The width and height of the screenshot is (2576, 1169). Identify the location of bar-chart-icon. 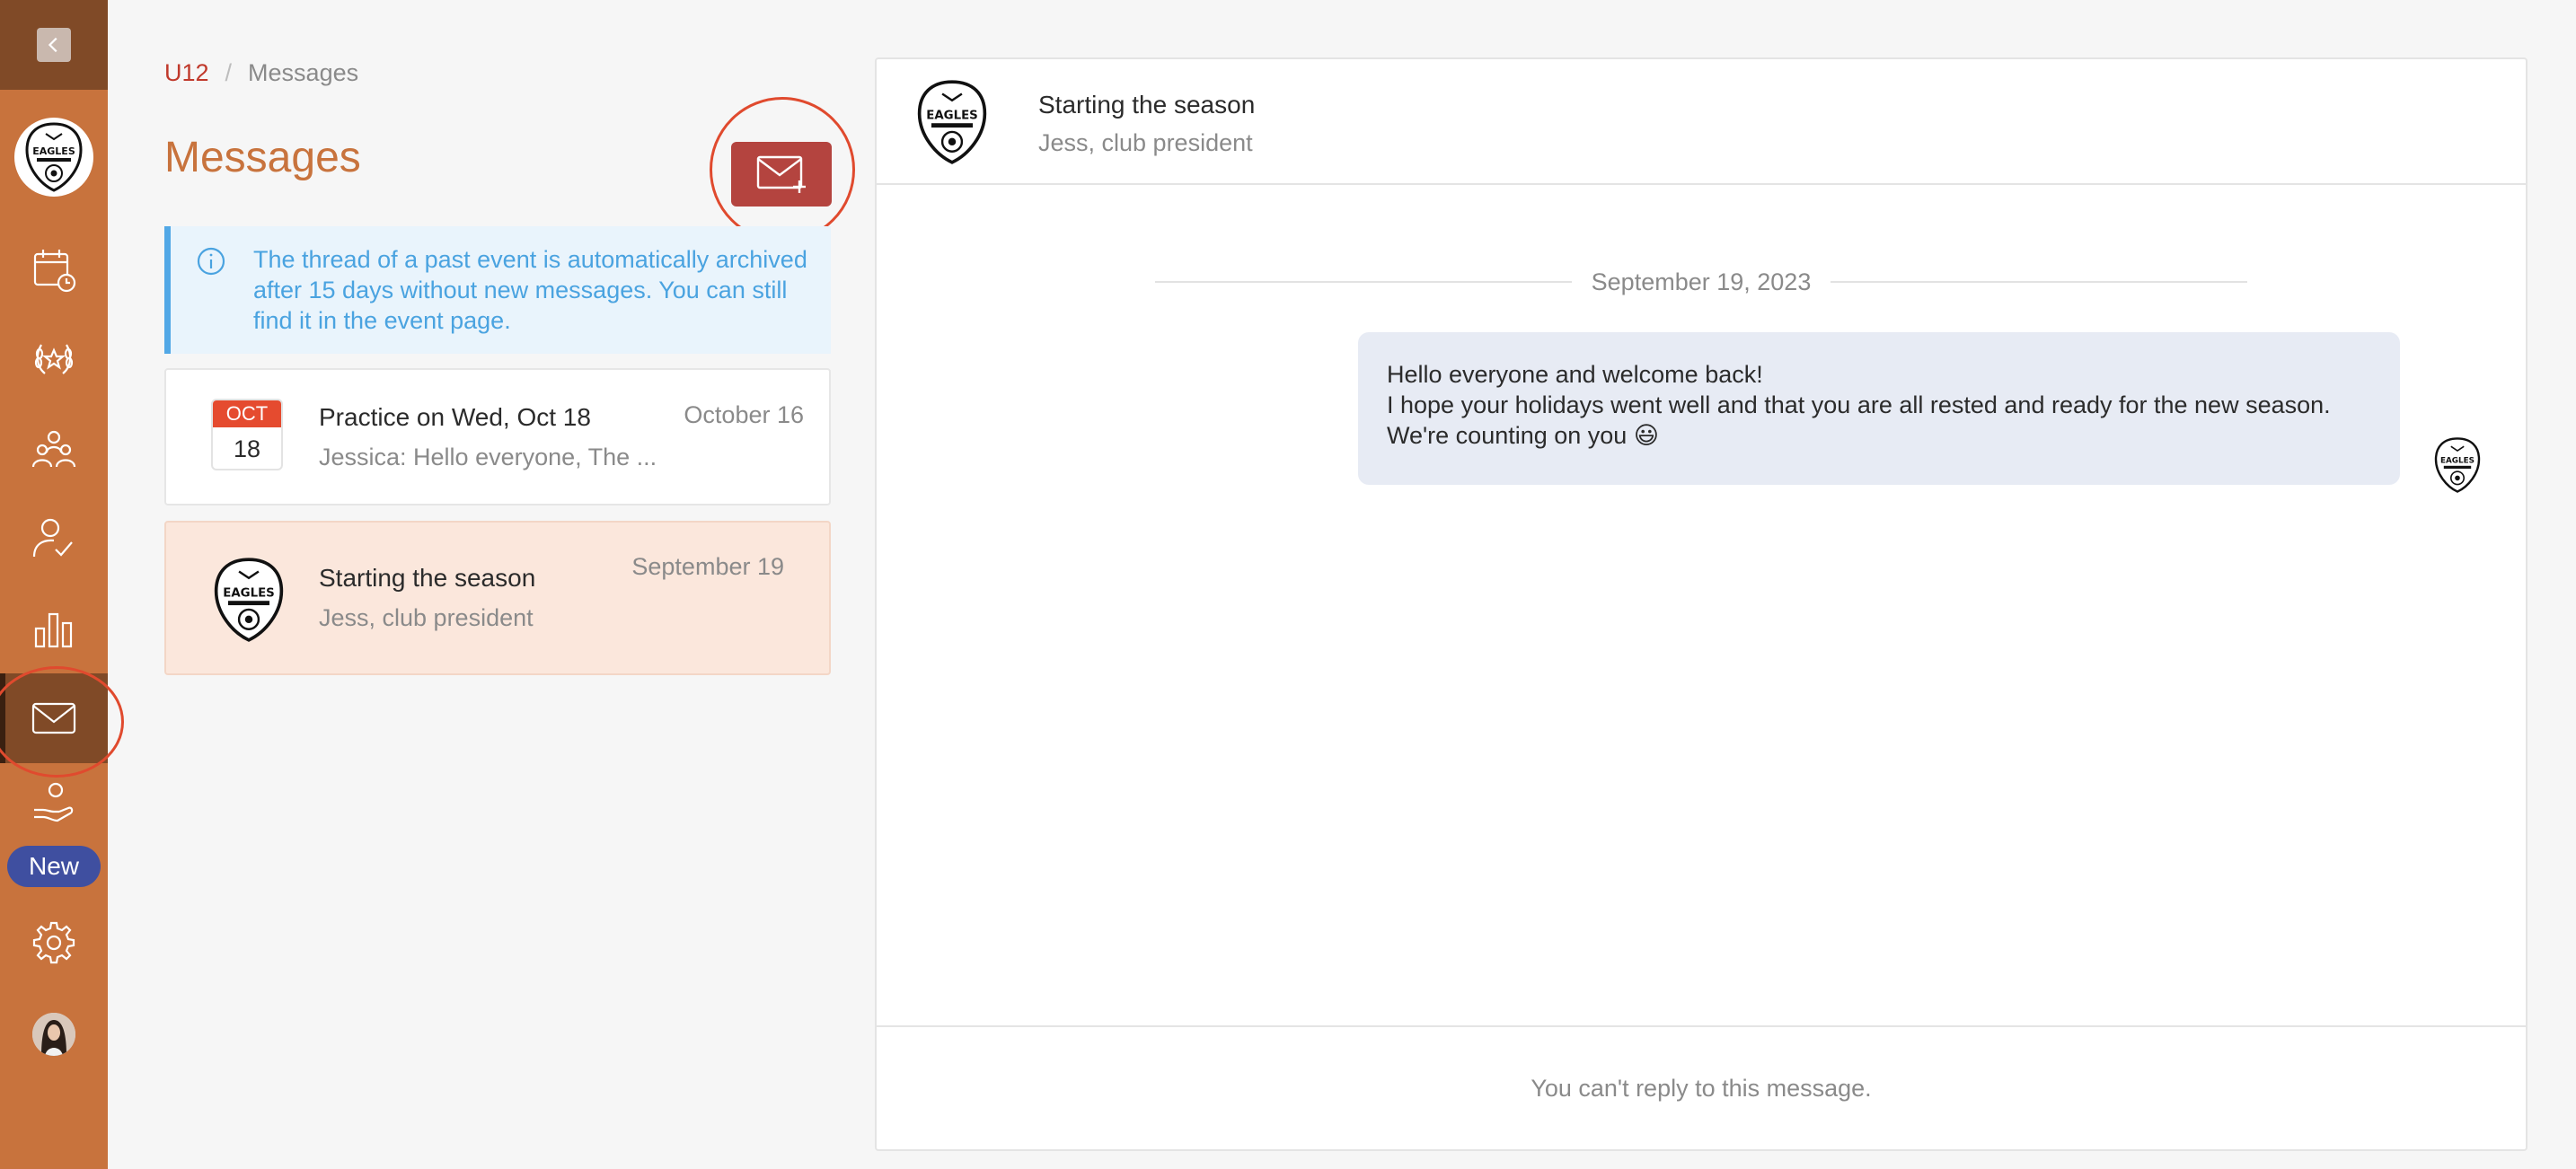
(53, 630).